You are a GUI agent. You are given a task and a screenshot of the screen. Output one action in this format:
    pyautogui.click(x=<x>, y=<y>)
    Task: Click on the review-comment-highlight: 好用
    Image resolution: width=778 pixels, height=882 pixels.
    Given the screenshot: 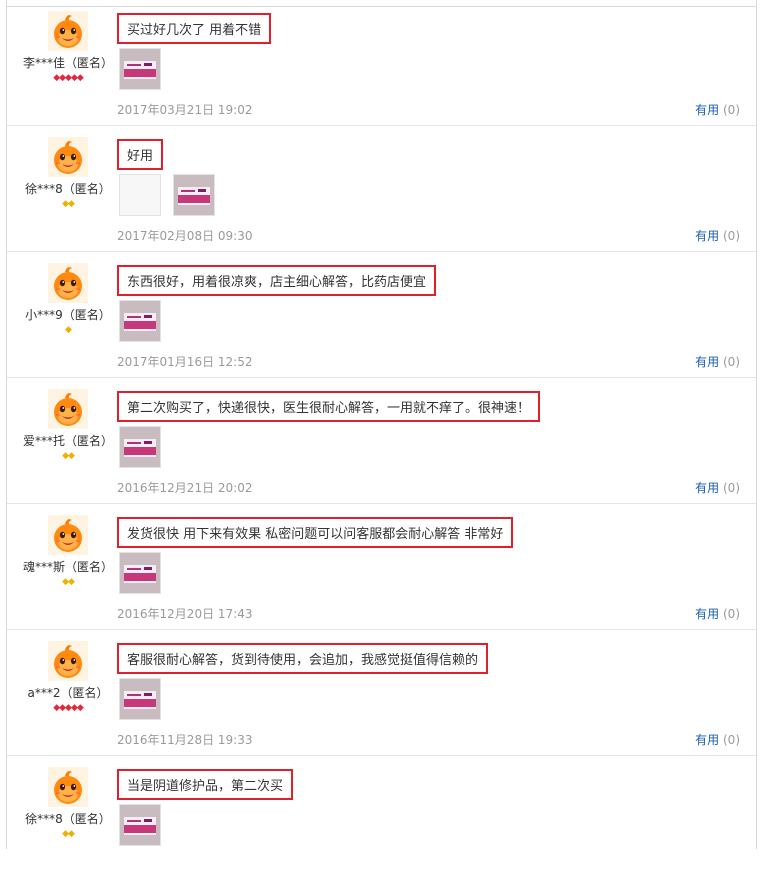 What is the action you would take?
    pyautogui.click(x=140, y=154)
    